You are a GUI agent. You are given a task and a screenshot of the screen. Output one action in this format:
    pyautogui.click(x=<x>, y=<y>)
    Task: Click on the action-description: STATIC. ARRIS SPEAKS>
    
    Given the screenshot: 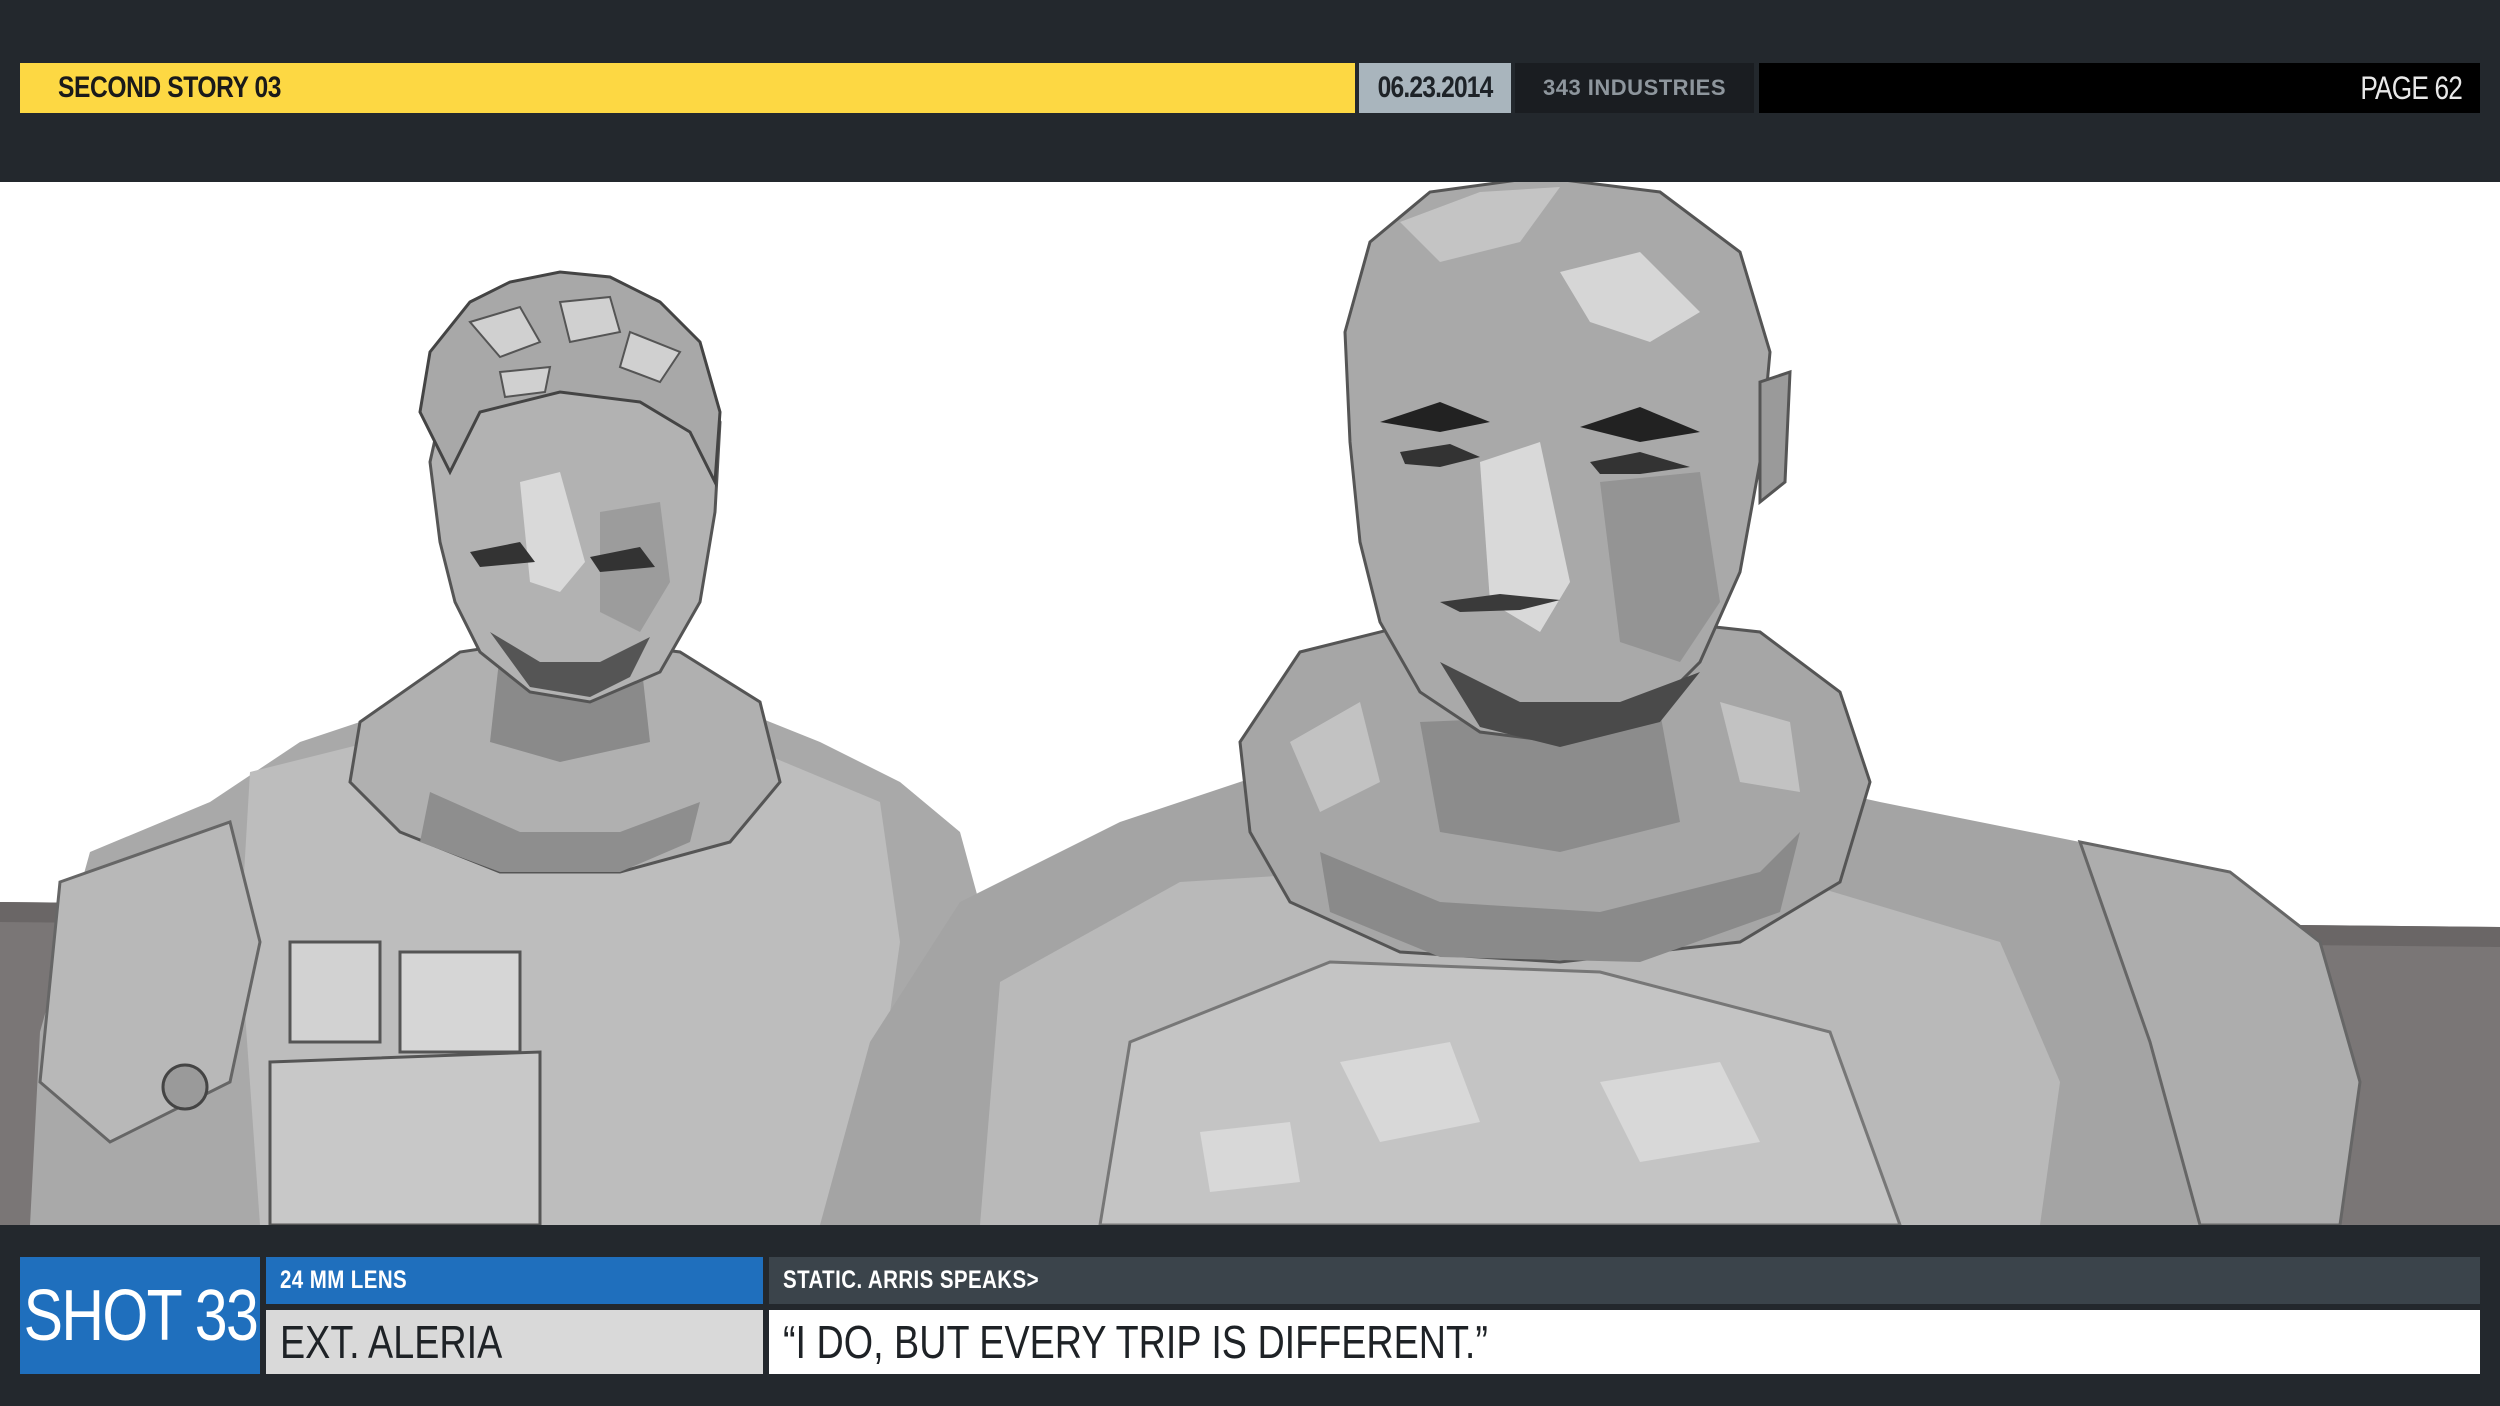 What is the action you would take?
    pyautogui.click(x=1624, y=1280)
    